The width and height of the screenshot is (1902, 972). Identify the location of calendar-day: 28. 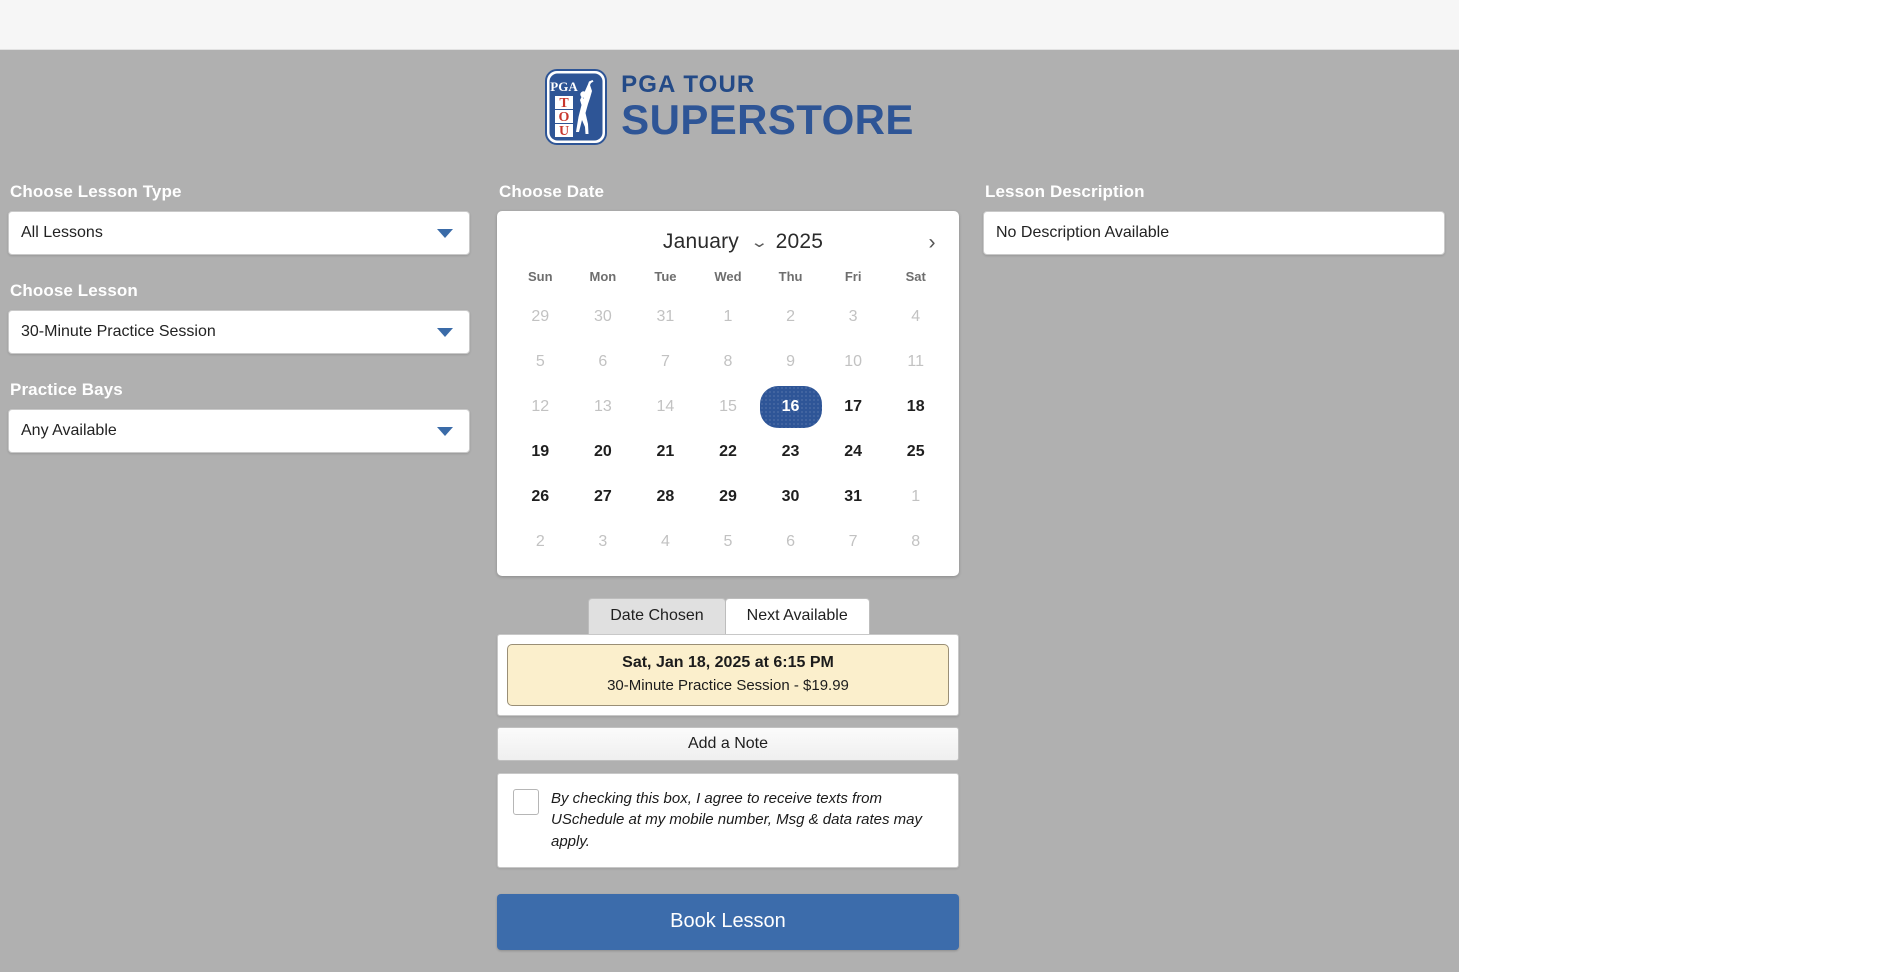
(665, 497).